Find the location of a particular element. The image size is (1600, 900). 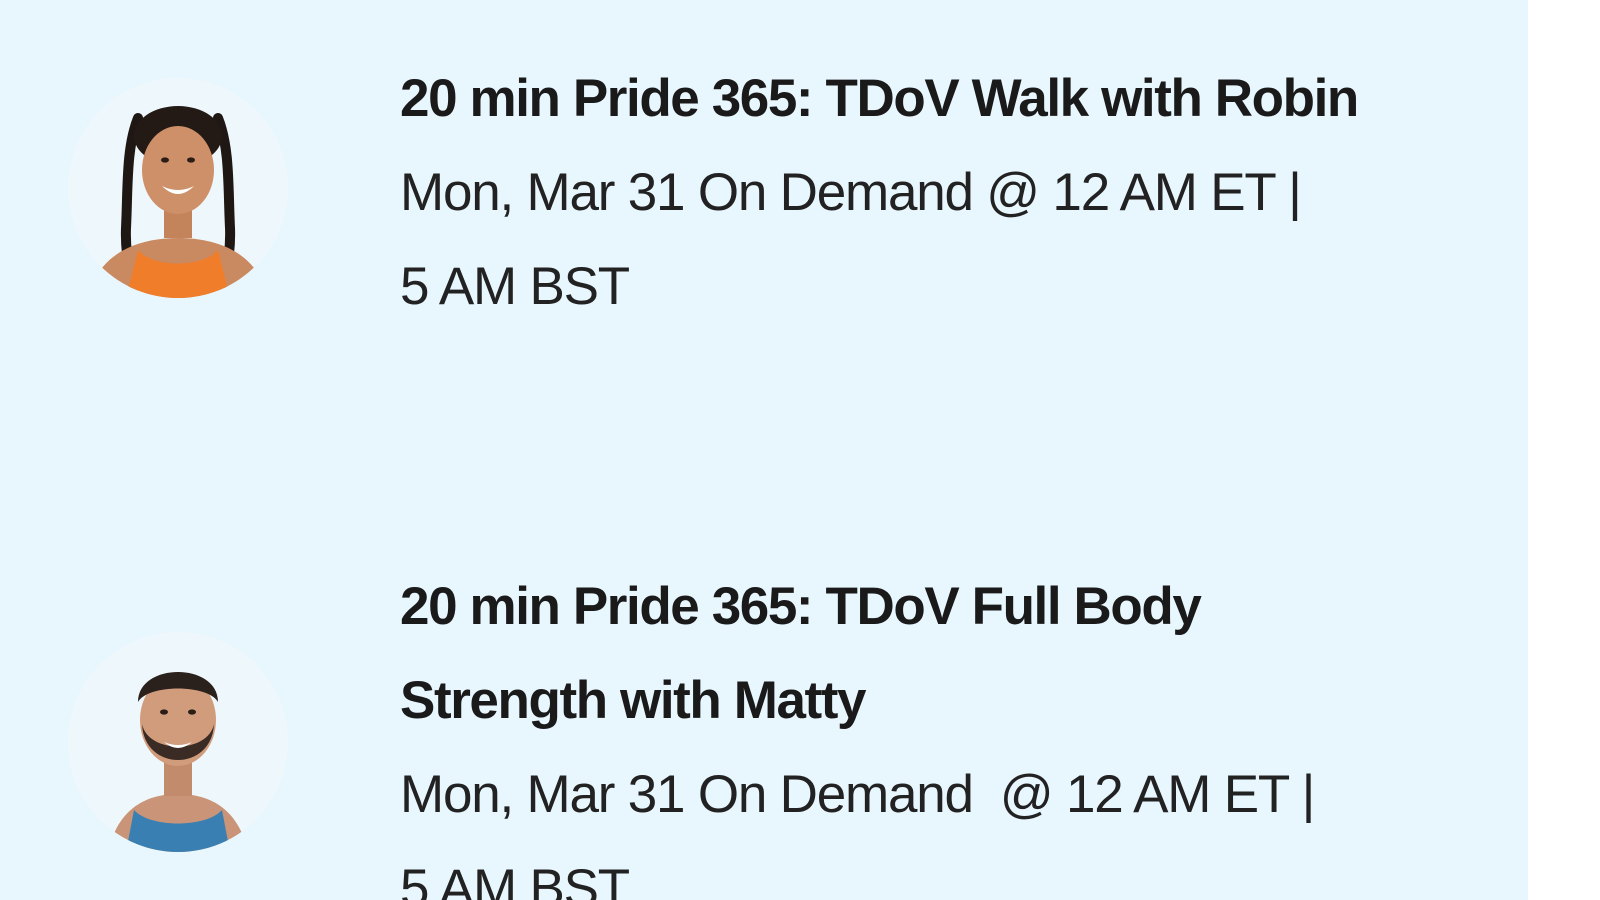

instructor-matty-photo-icon is located at coordinates (178, 742).